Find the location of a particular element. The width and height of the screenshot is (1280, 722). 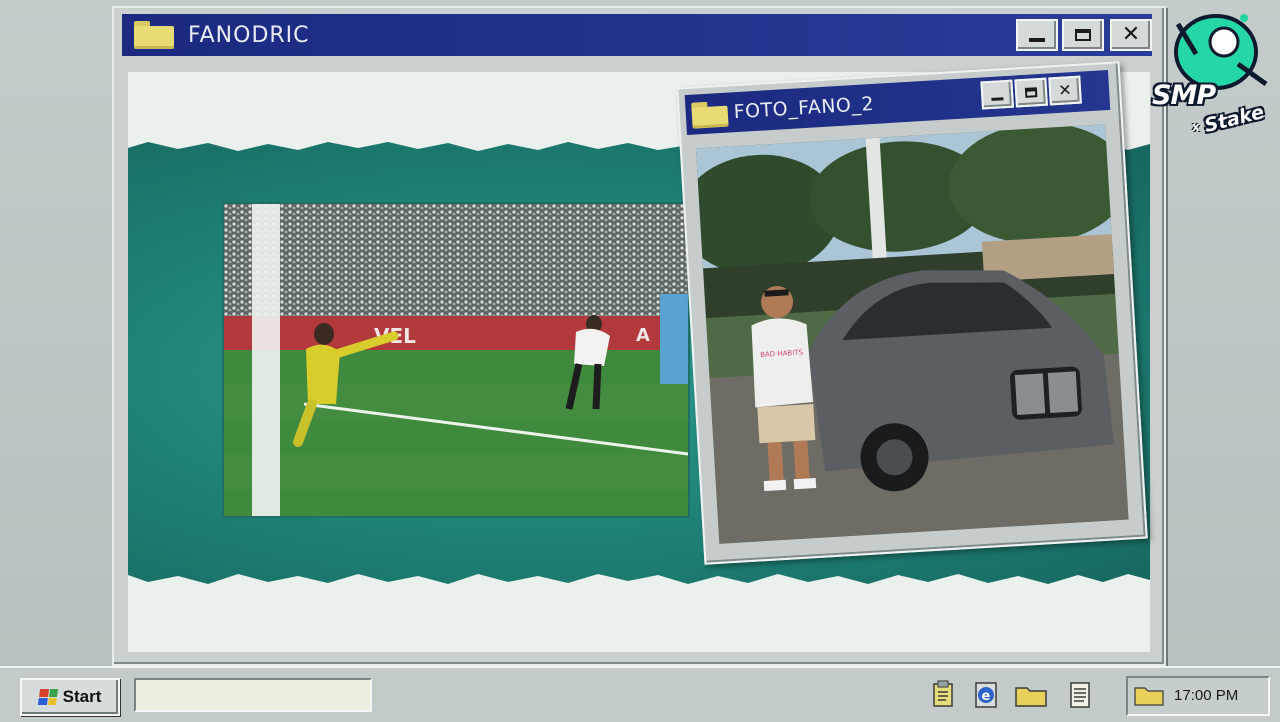

main-window-titlebar: FANODRIC ✕ is located at coordinates (637, 35).